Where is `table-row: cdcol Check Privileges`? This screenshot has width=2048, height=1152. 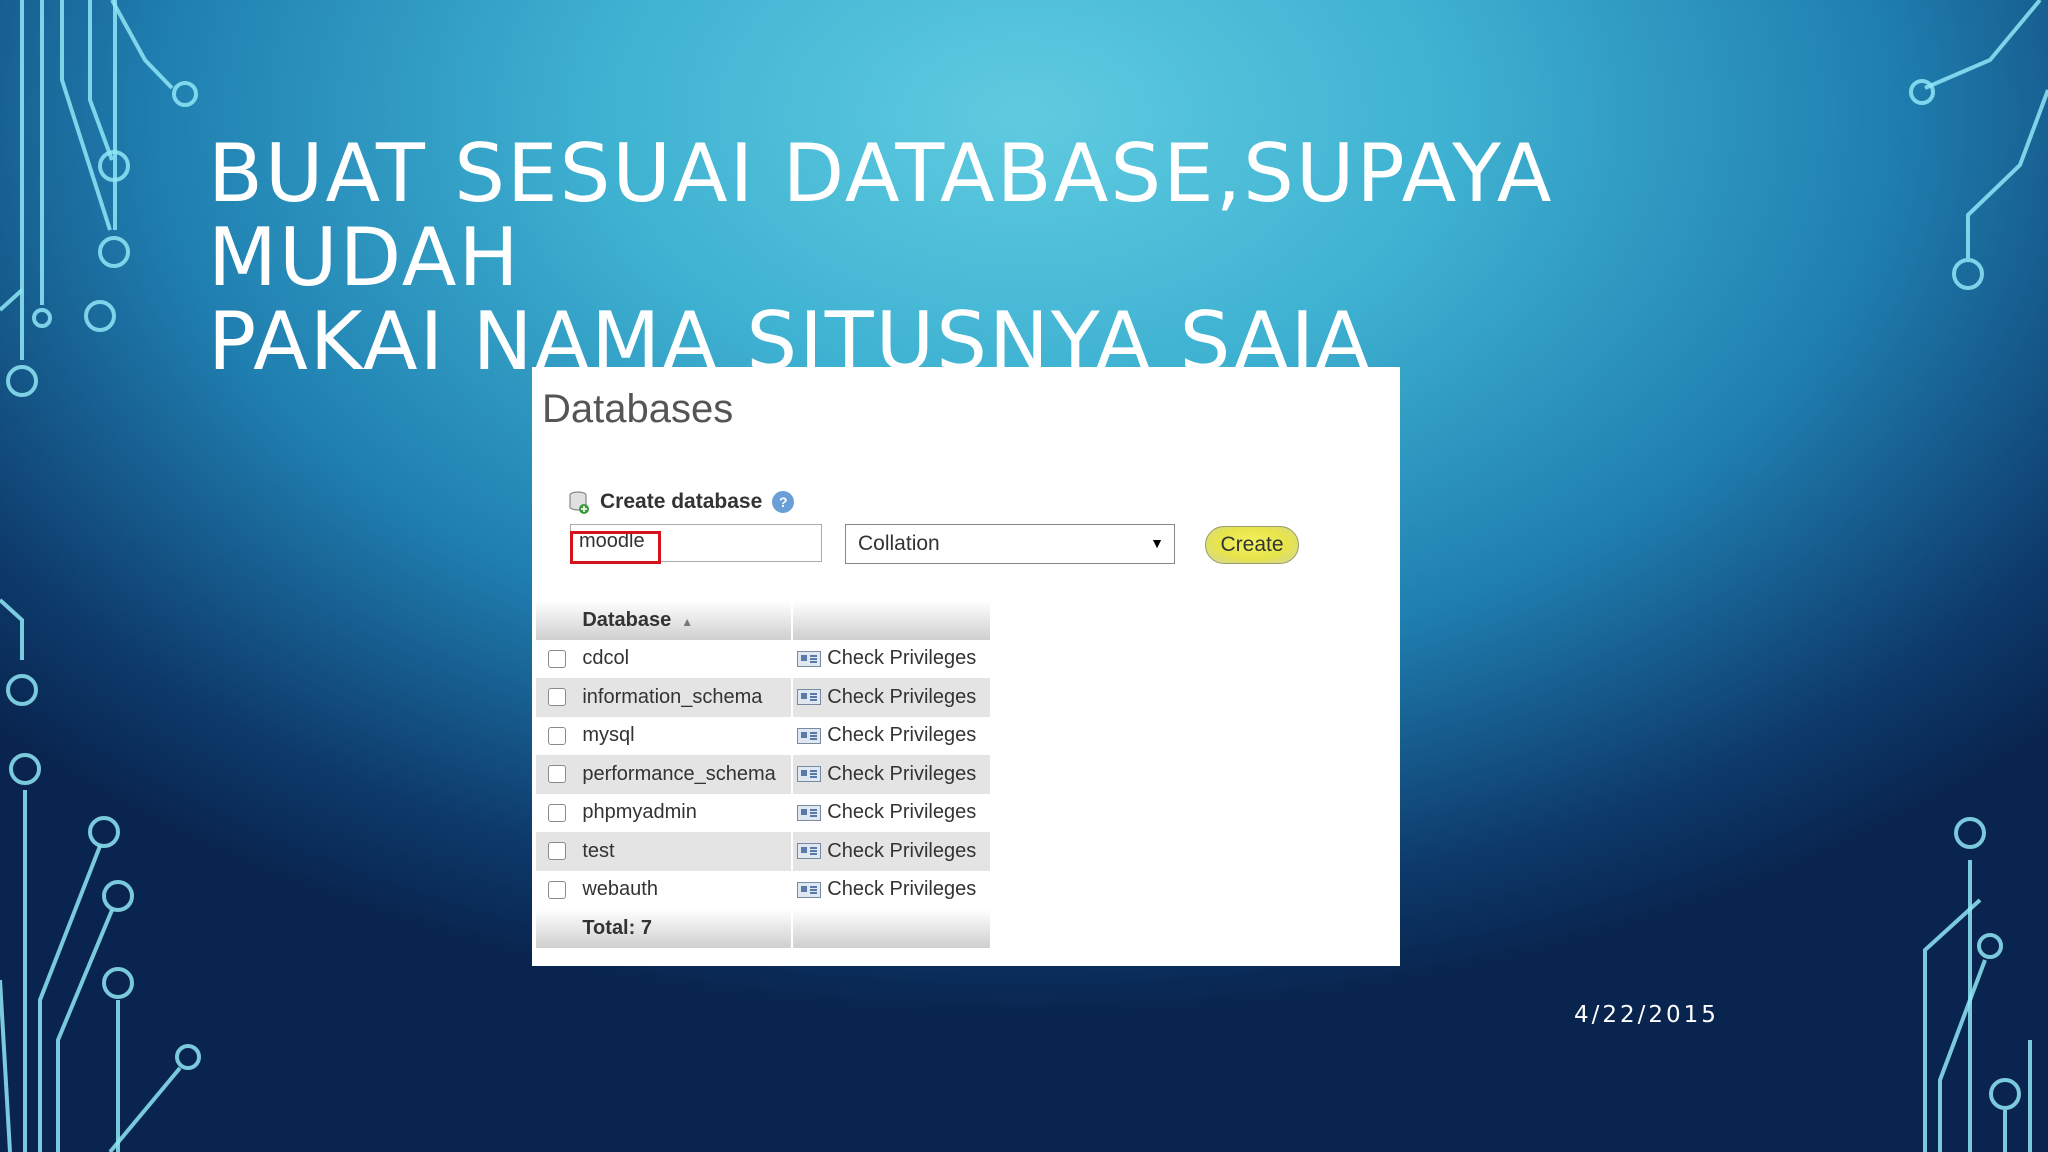 table-row: cdcol Check Privileges is located at coordinates (763, 659).